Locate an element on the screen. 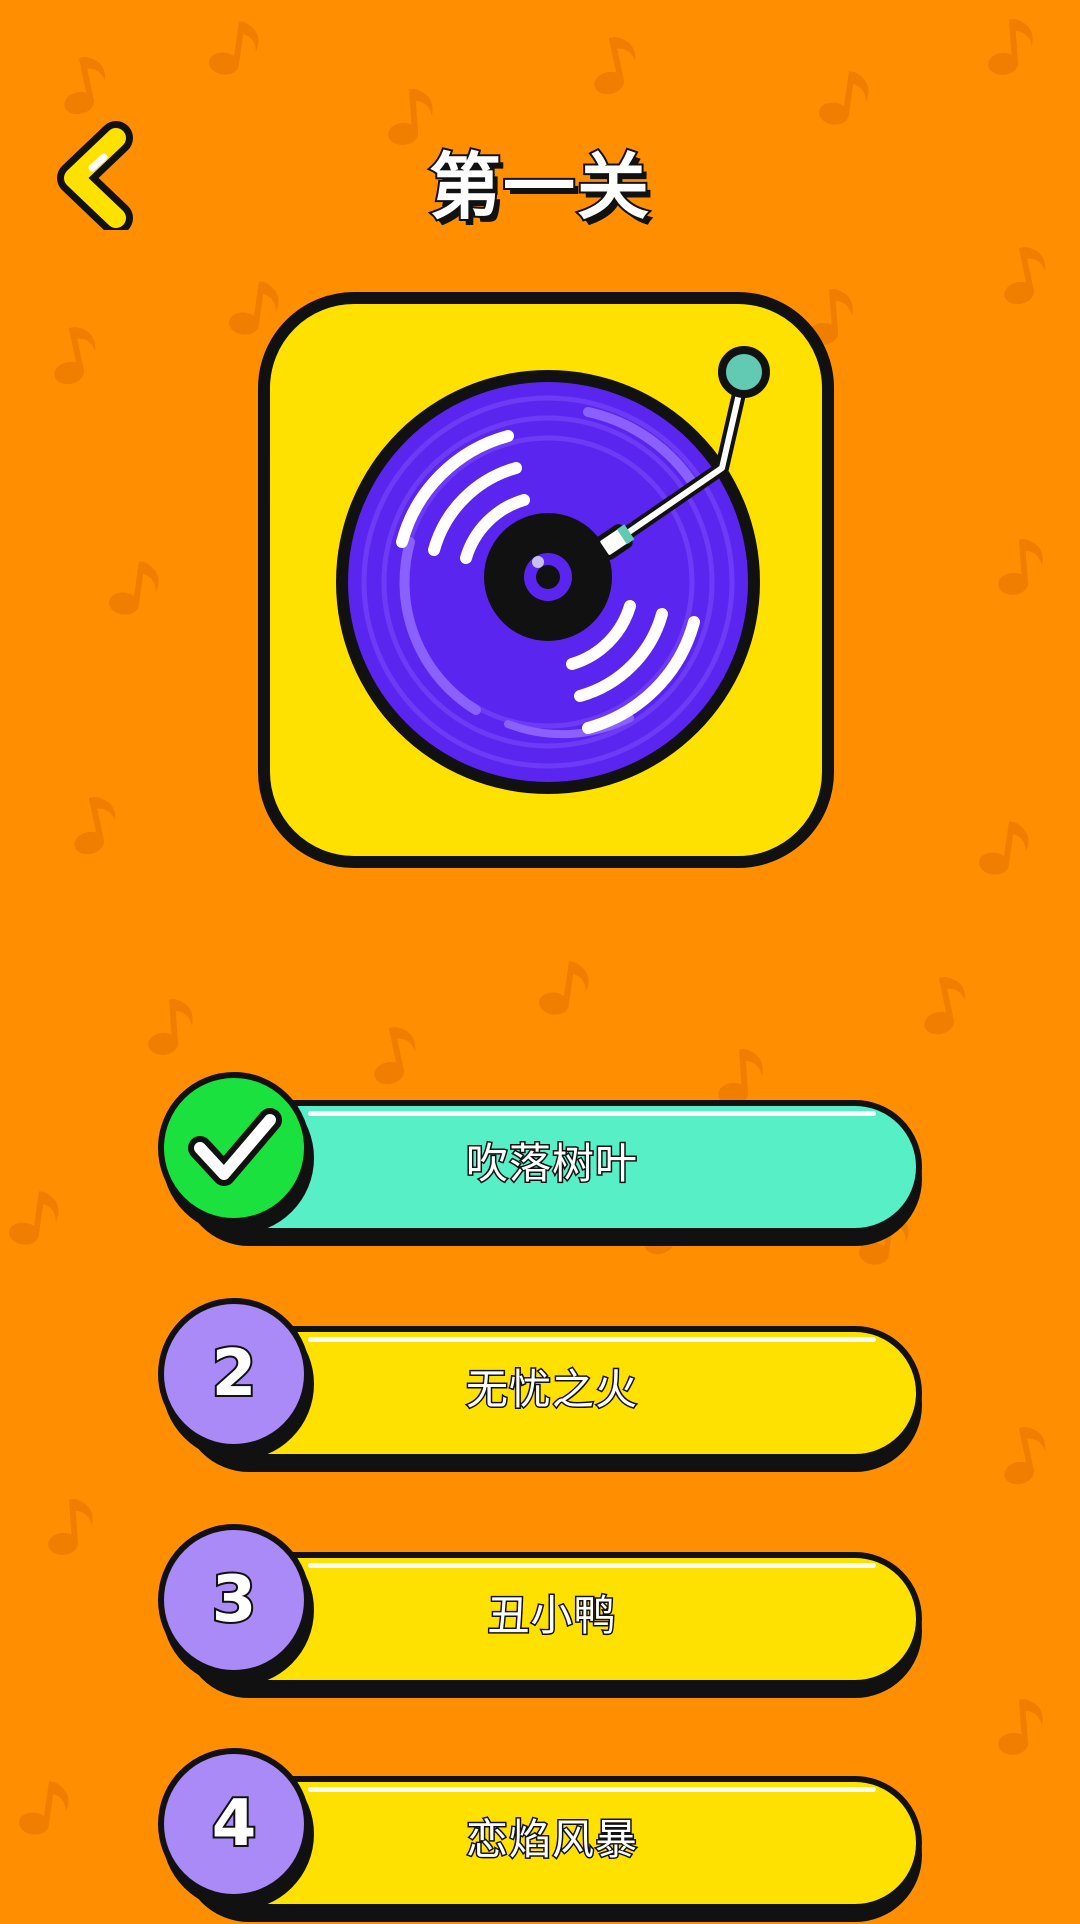  option-number: 4 is located at coordinates (234, 1824).